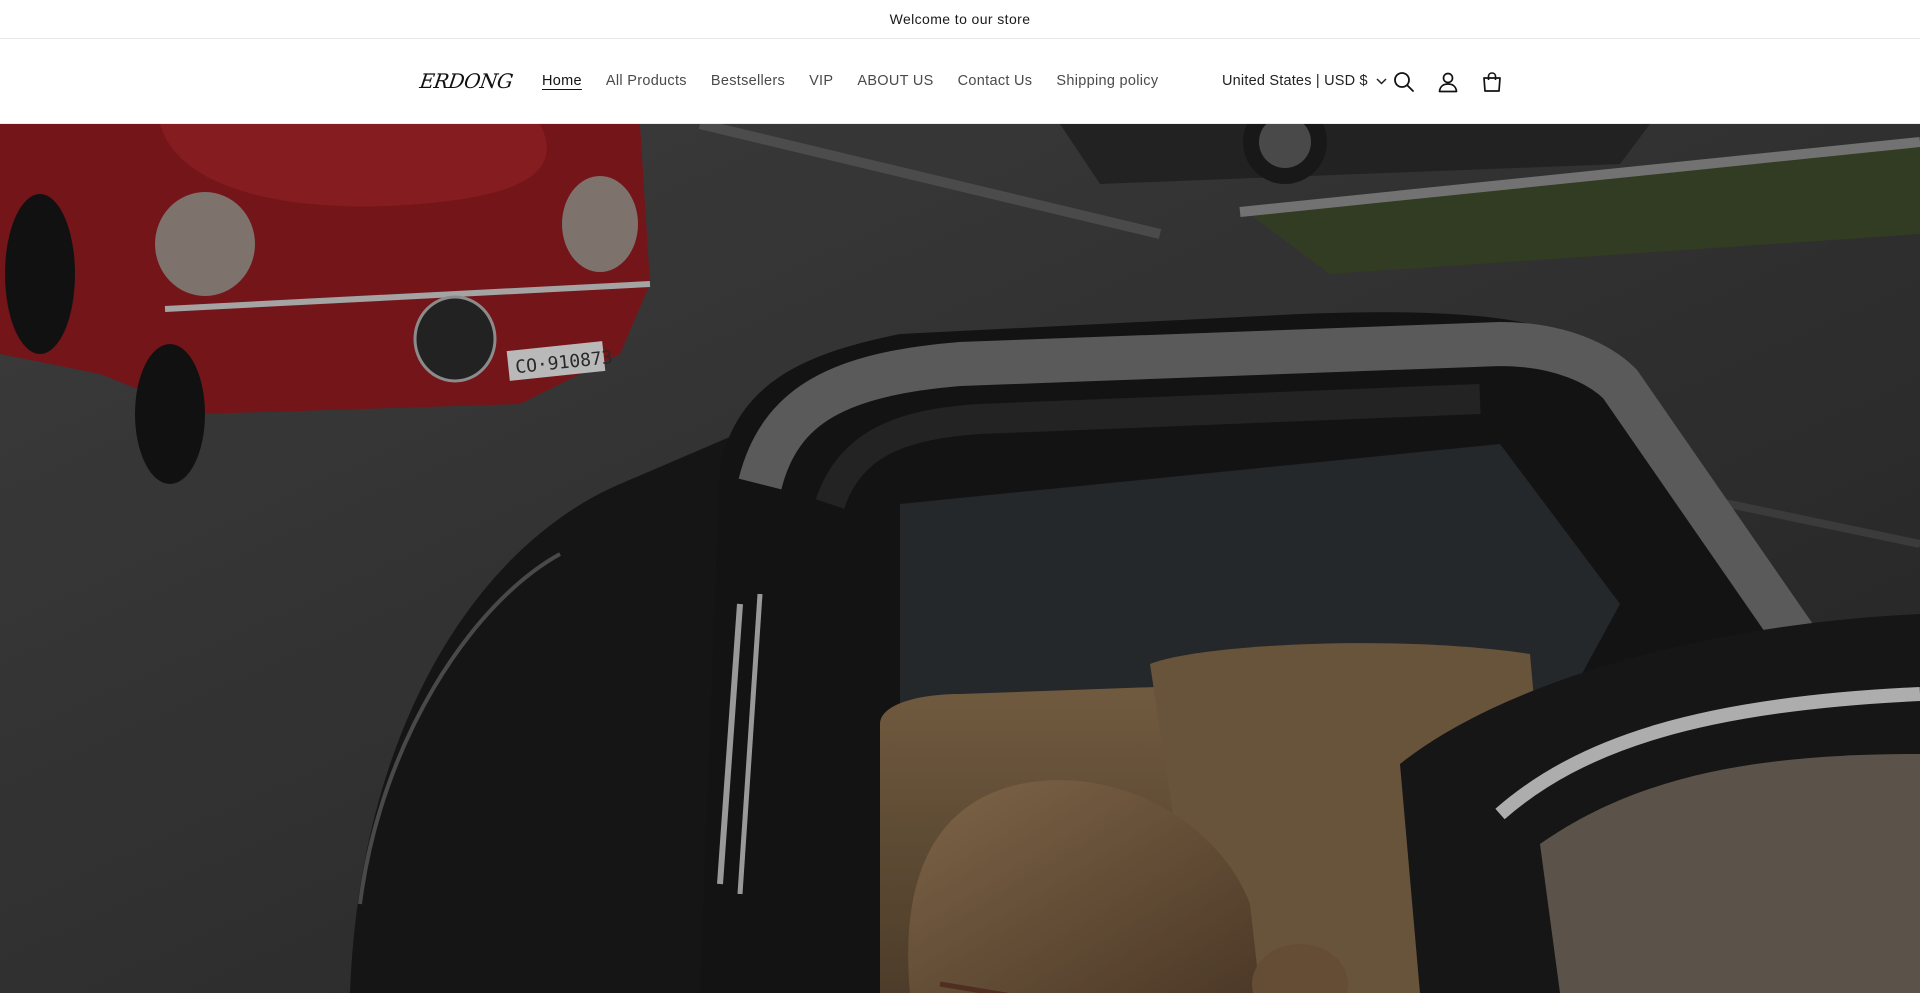  I want to click on account-icon, so click(1448, 82).